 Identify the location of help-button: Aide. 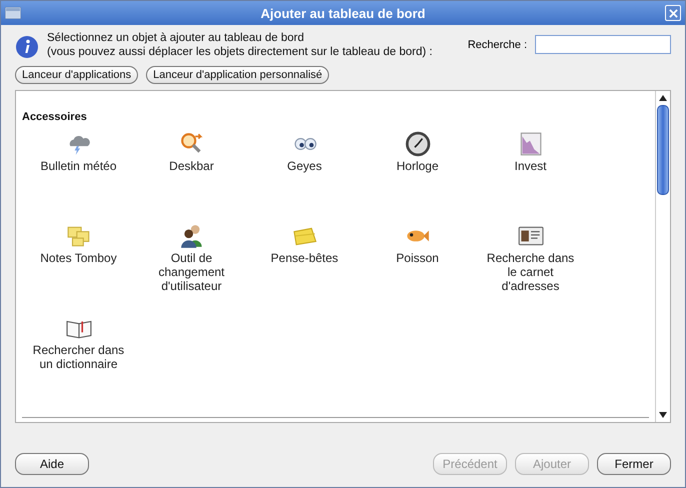
(52, 464).